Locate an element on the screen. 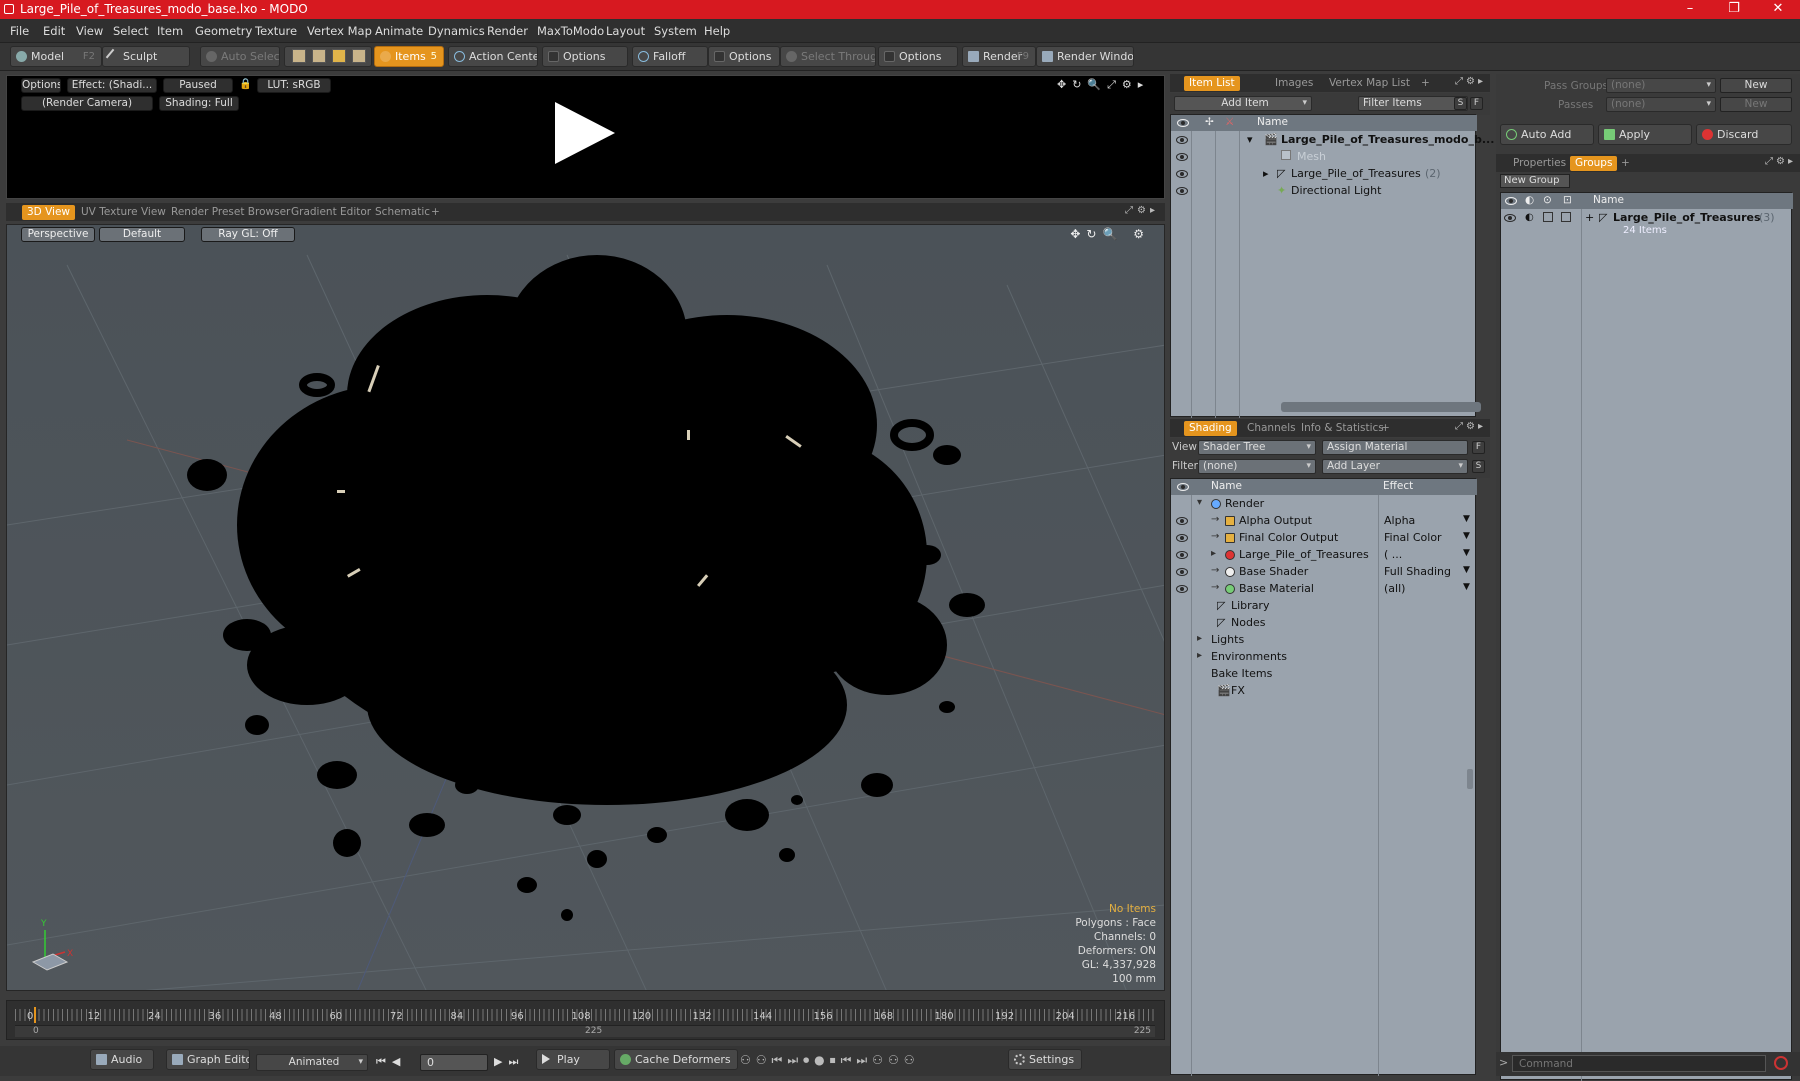 The image size is (1800, 1081). record-macro-icon is located at coordinates (1781, 1063).